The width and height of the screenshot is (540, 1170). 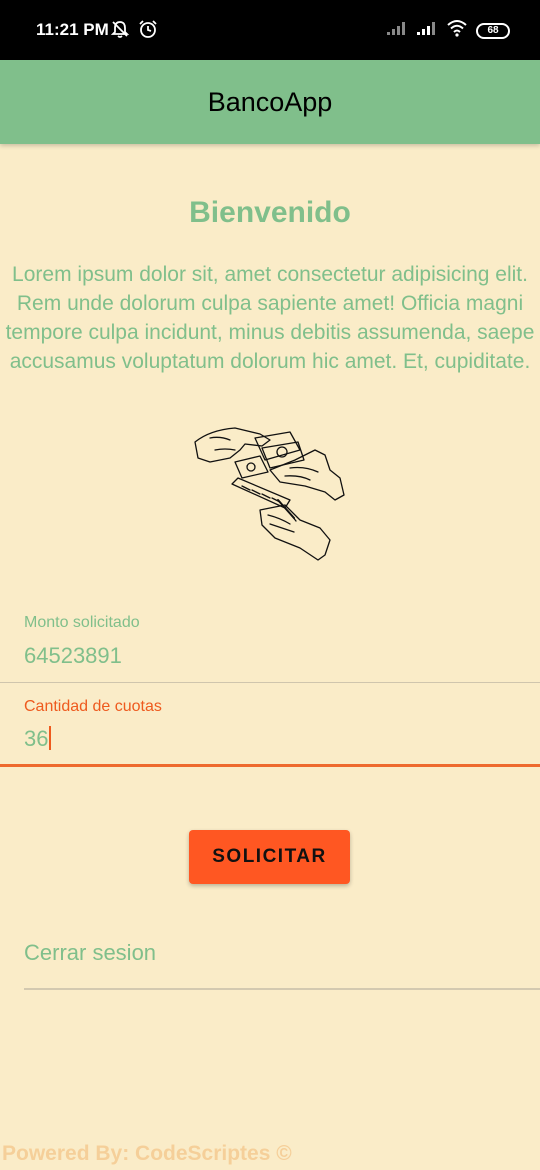 What do you see at coordinates (120, 31) in the screenshot?
I see `mute-notifications-icon` at bounding box center [120, 31].